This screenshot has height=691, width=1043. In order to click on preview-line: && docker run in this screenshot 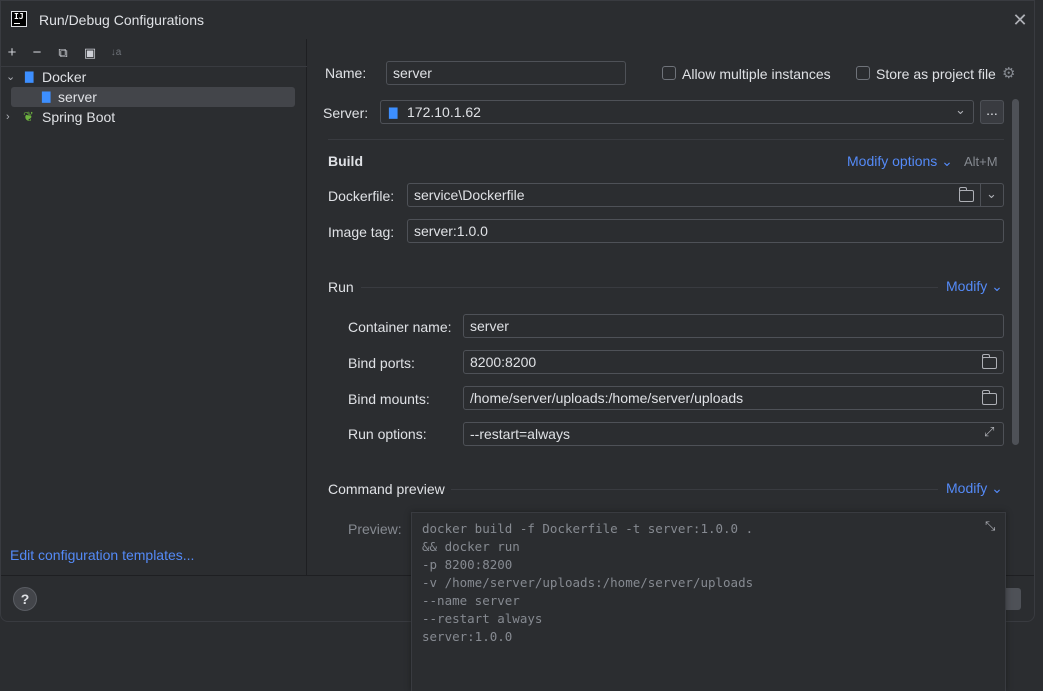, I will do `click(471, 546)`.